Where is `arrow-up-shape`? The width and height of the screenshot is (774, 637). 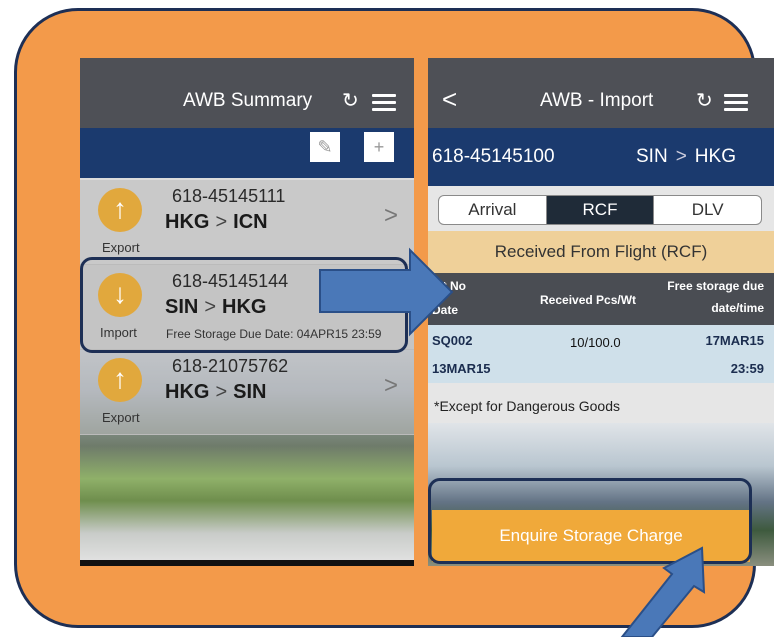
arrow-up-shape is located at coordinates (663, 591).